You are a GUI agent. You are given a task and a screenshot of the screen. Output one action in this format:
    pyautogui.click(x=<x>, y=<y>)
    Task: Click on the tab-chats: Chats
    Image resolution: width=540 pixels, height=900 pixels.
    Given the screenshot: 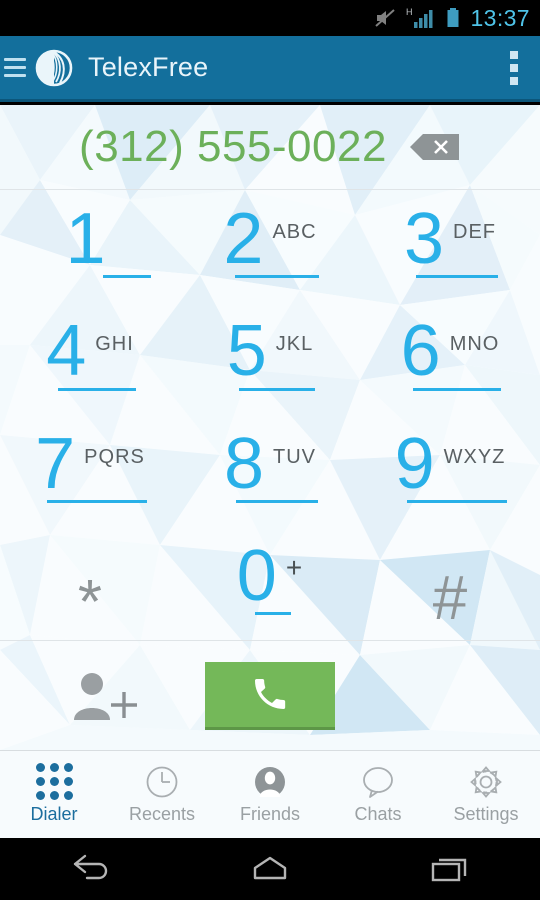 What is the action you would take?
    pyautogui.click(x=378, y=795)
    